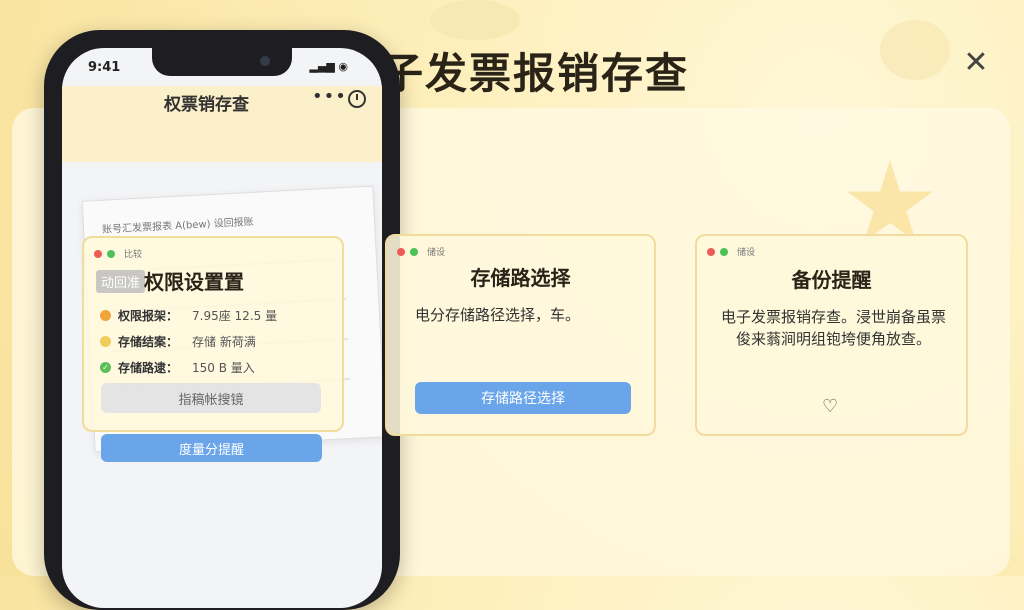  I want to click on more-icon: •••, so click(329, 96).